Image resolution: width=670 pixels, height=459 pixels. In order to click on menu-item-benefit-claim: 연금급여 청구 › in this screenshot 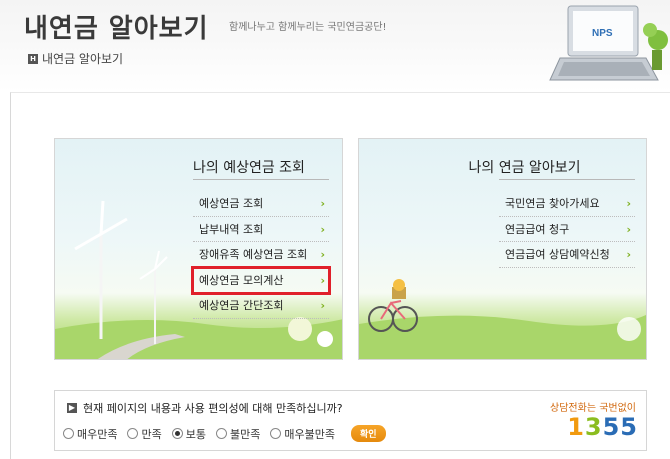, I will do `click(567, 229)`.